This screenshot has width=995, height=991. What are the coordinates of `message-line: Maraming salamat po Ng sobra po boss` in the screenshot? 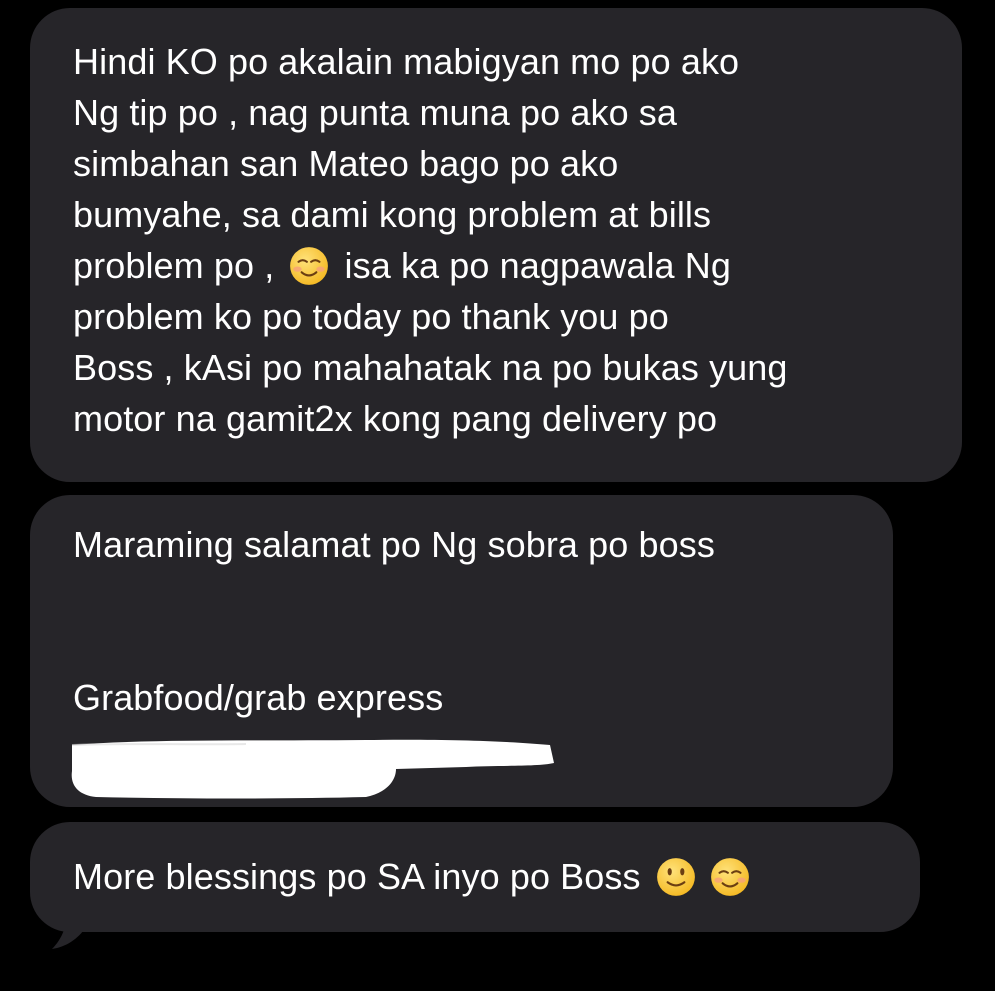 It's located at (394, 544).